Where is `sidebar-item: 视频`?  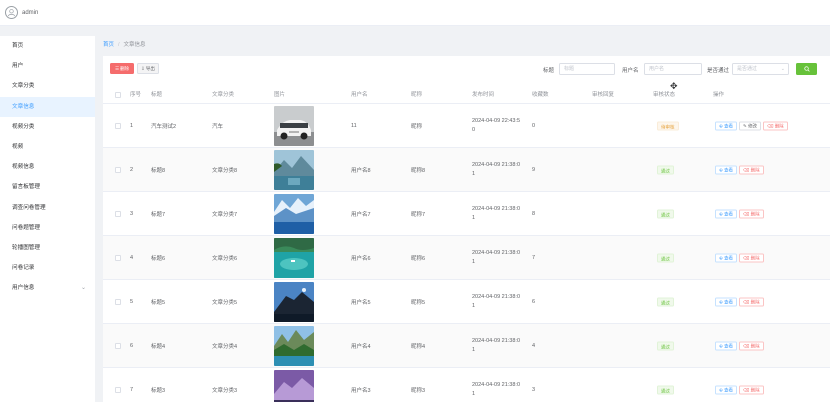 sidebar-item: 视频 is located at coordinates (47, 147).